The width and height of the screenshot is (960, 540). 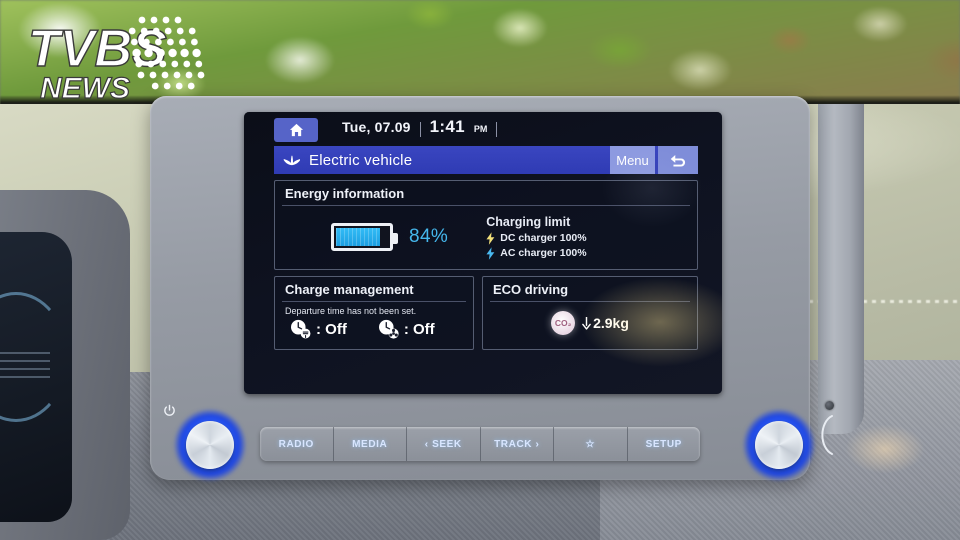 I want to click on co2-reduction-value: 2.9kg, so click(x=605, y=323).